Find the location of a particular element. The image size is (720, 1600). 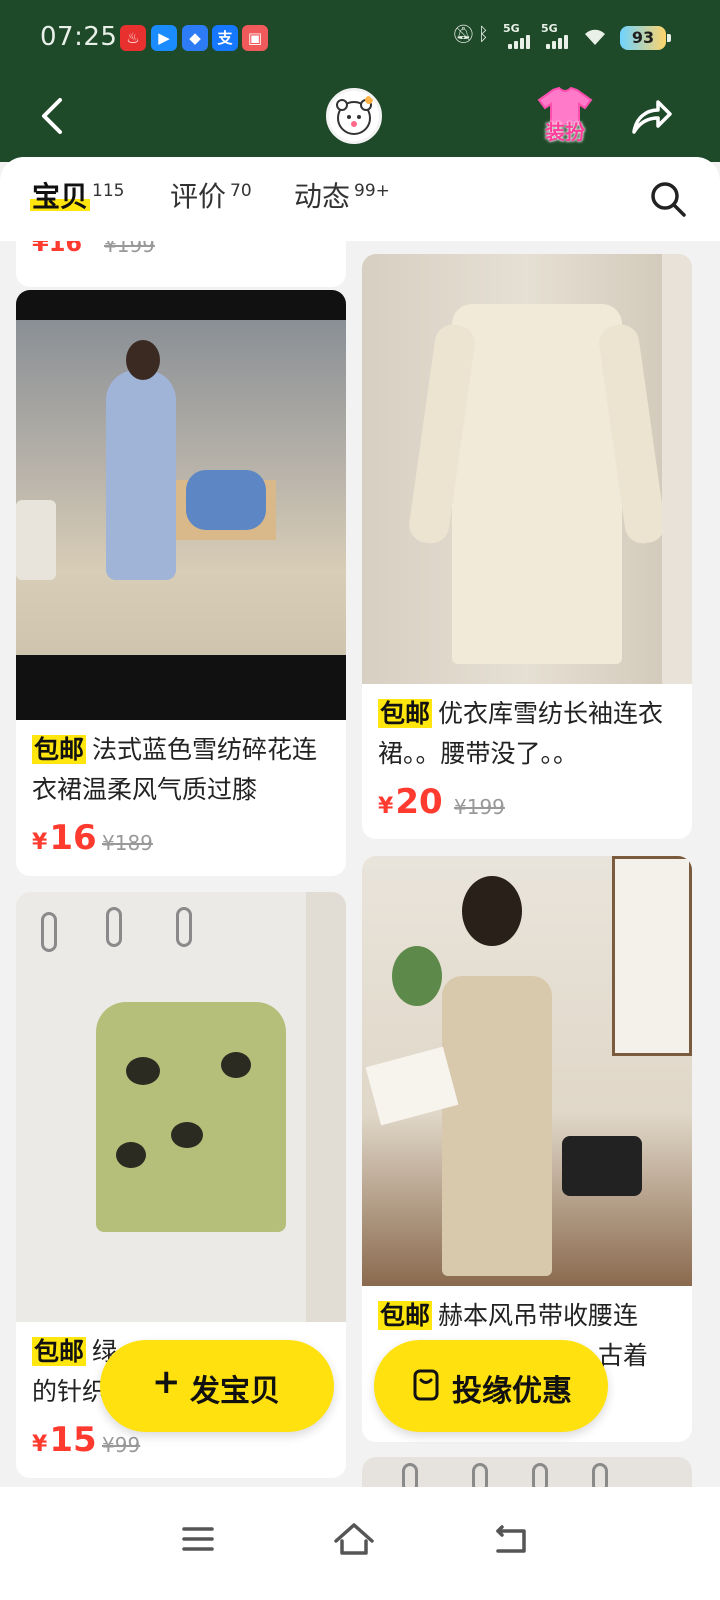

avatar-illustration-icon is located at coordinates (354, 115).